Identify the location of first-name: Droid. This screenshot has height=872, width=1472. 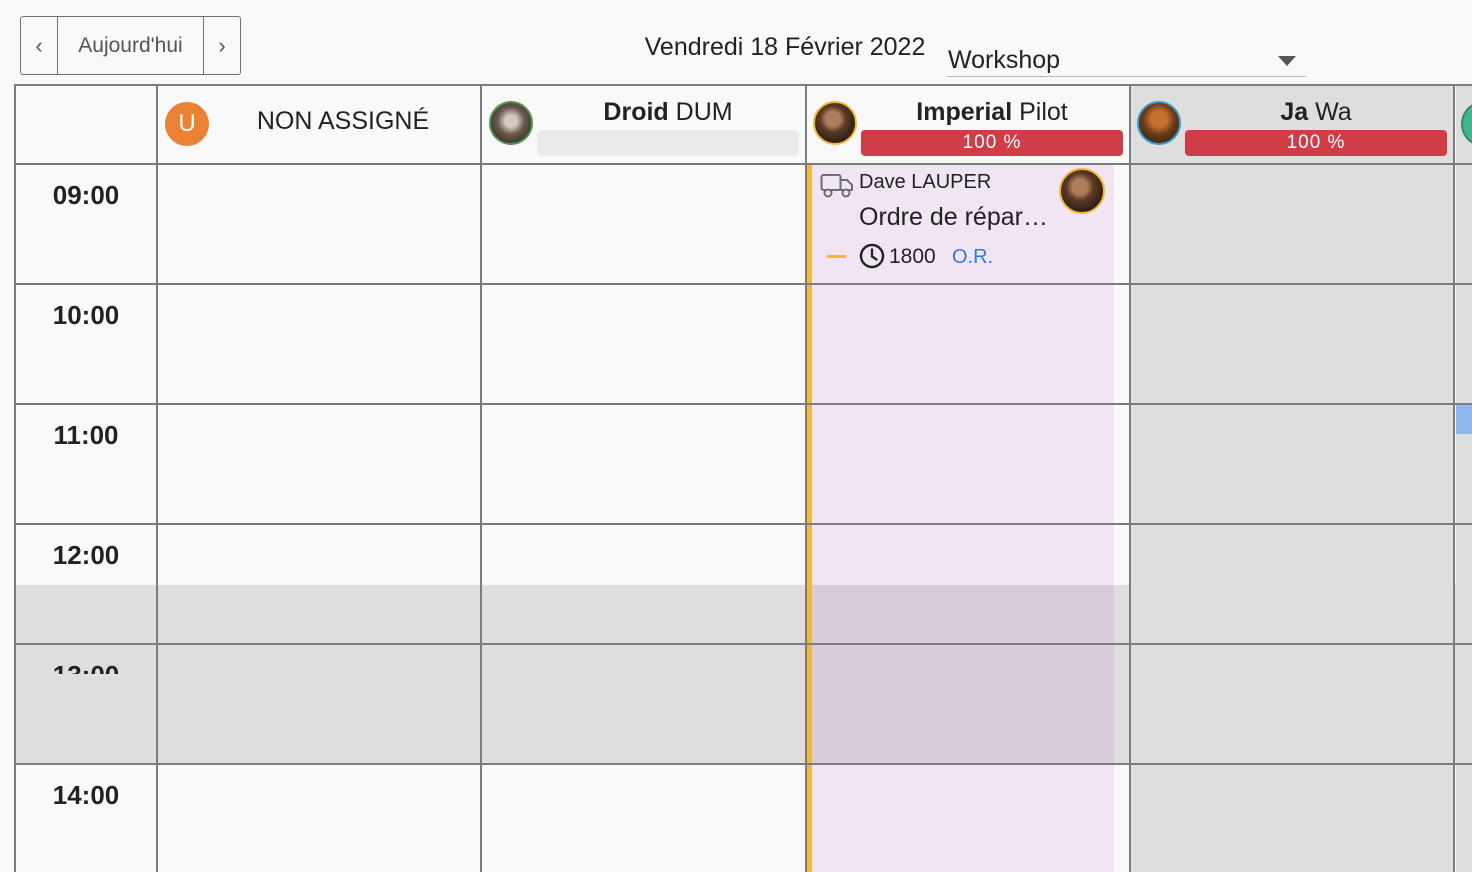
(636, 112).